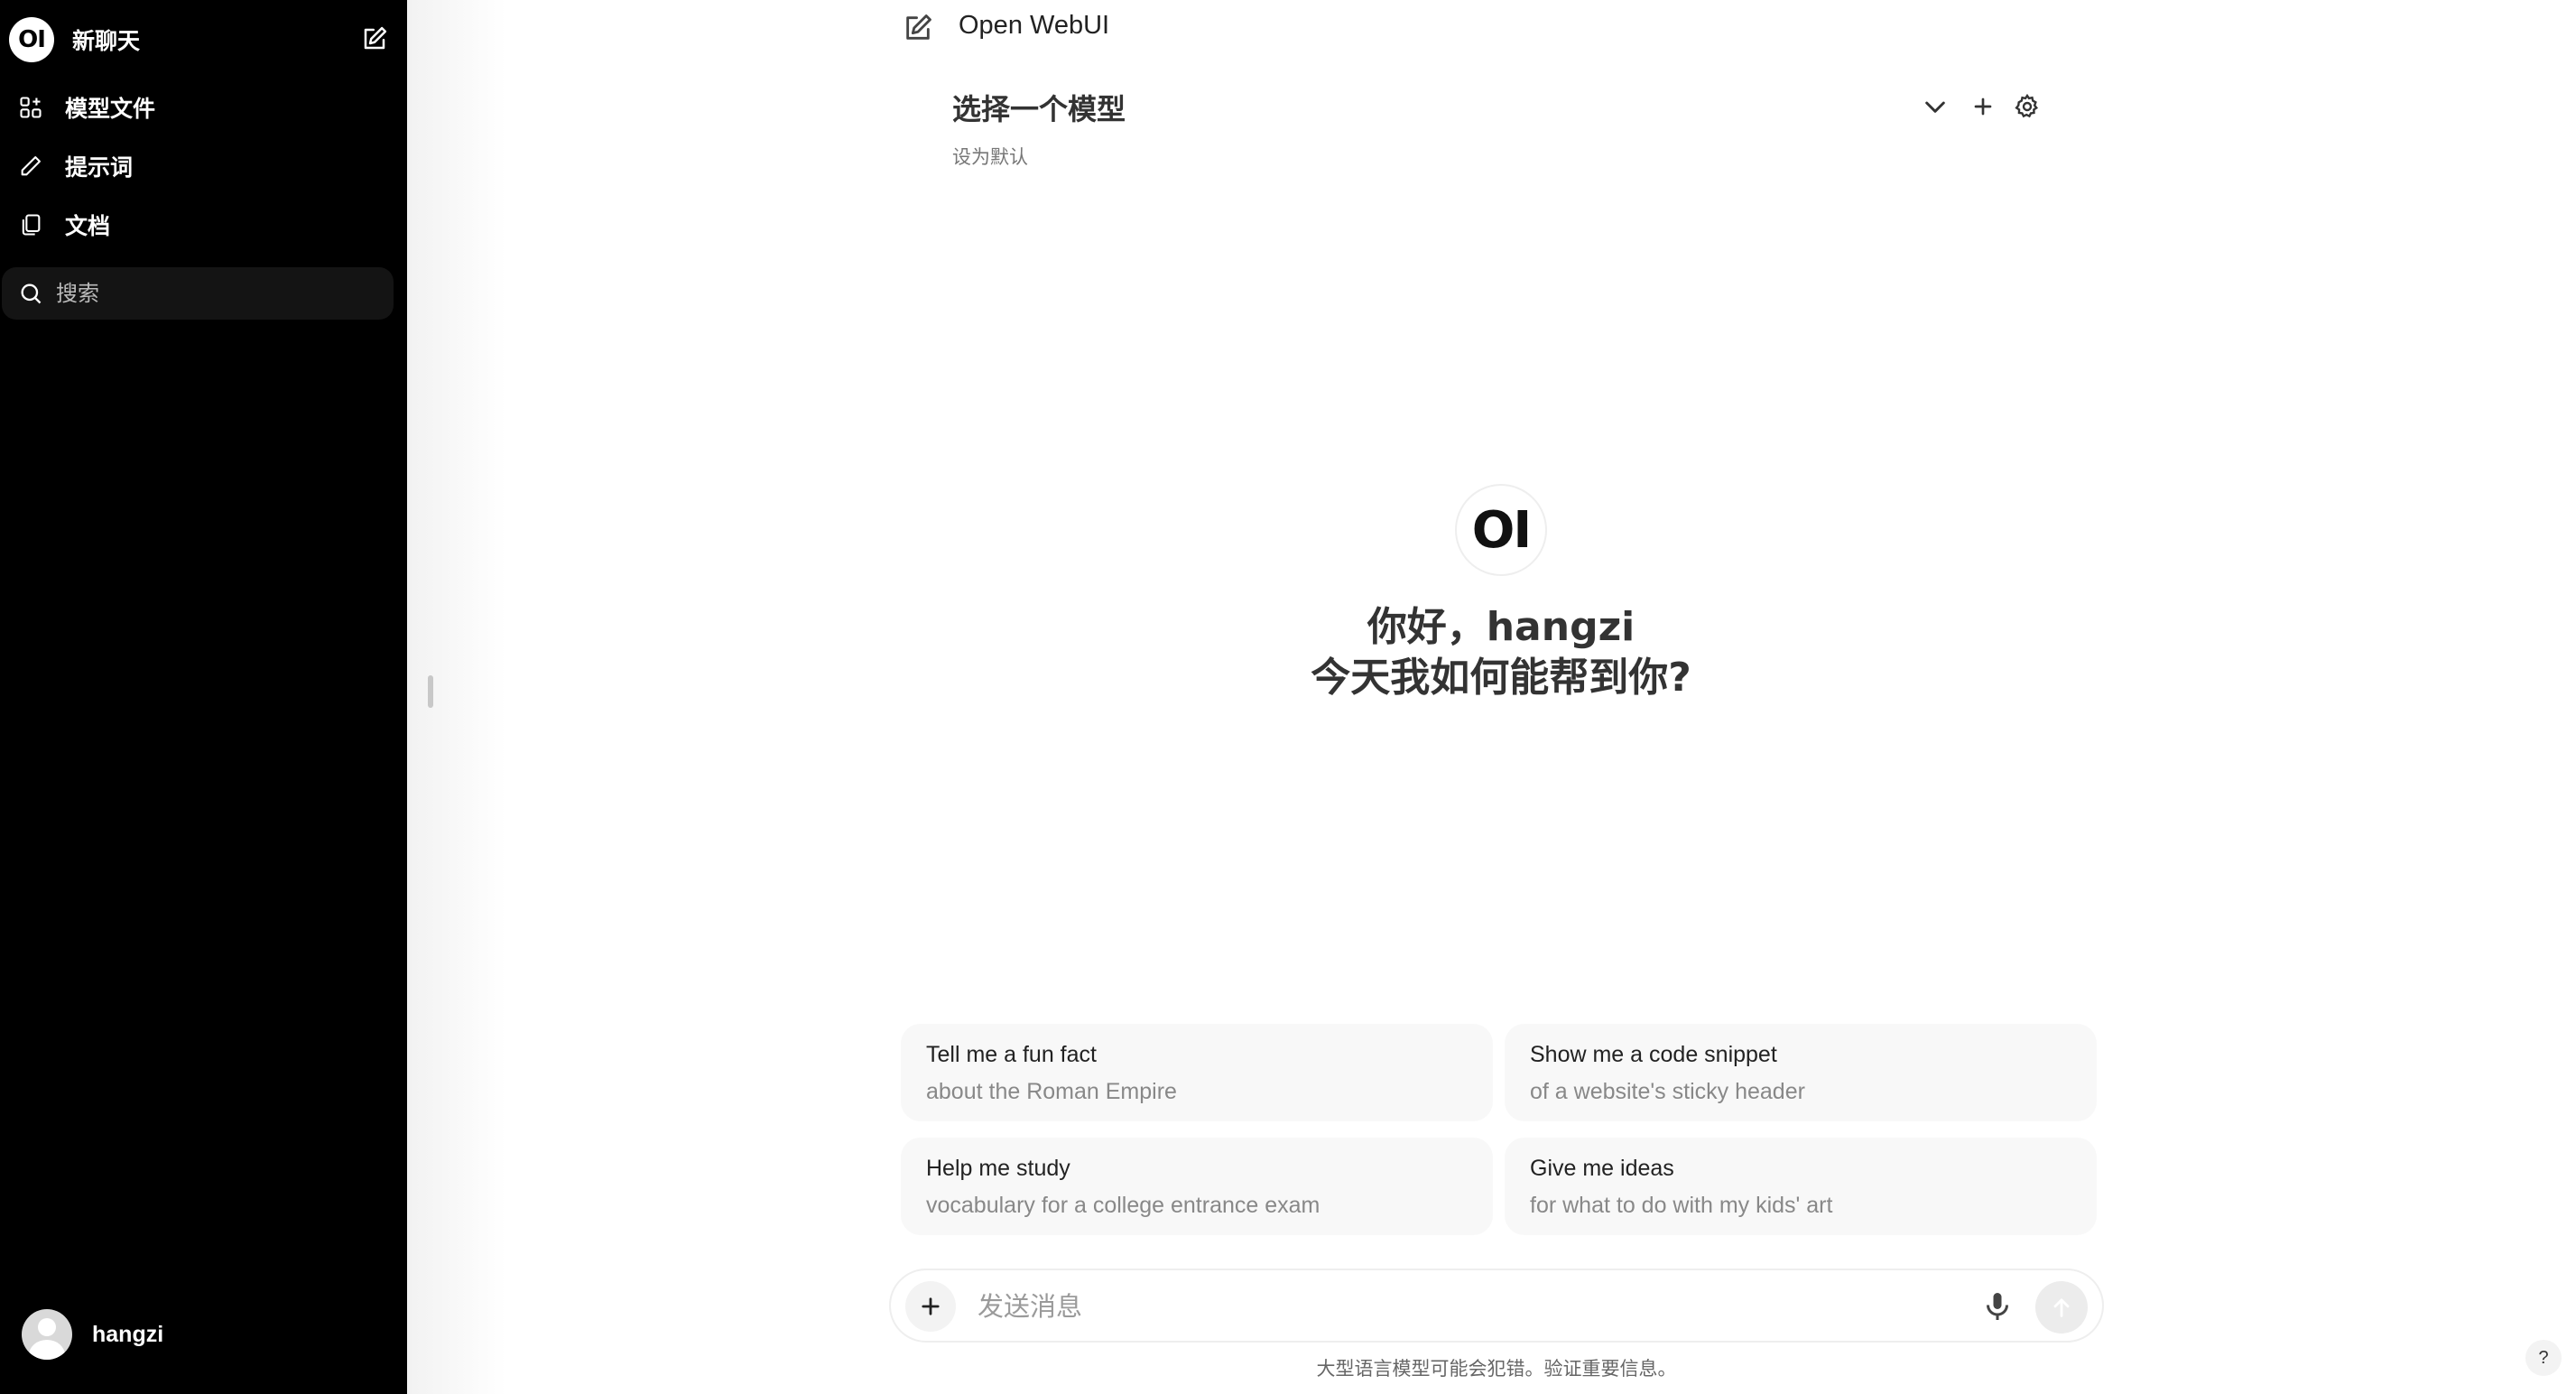 This screenshot has width=2576, height=1394. What do you see at coordinates (430, 692) in the screenshot?
I see `sidebar-resize-handle` at bounding box center [430, 692].